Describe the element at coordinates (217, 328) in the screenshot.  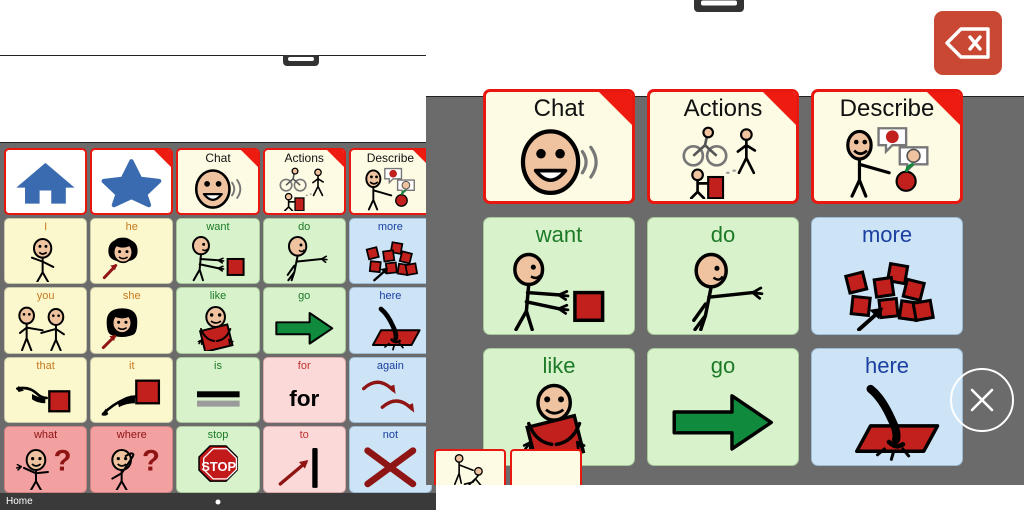
I see `person-hugging-square-icon` at that location.